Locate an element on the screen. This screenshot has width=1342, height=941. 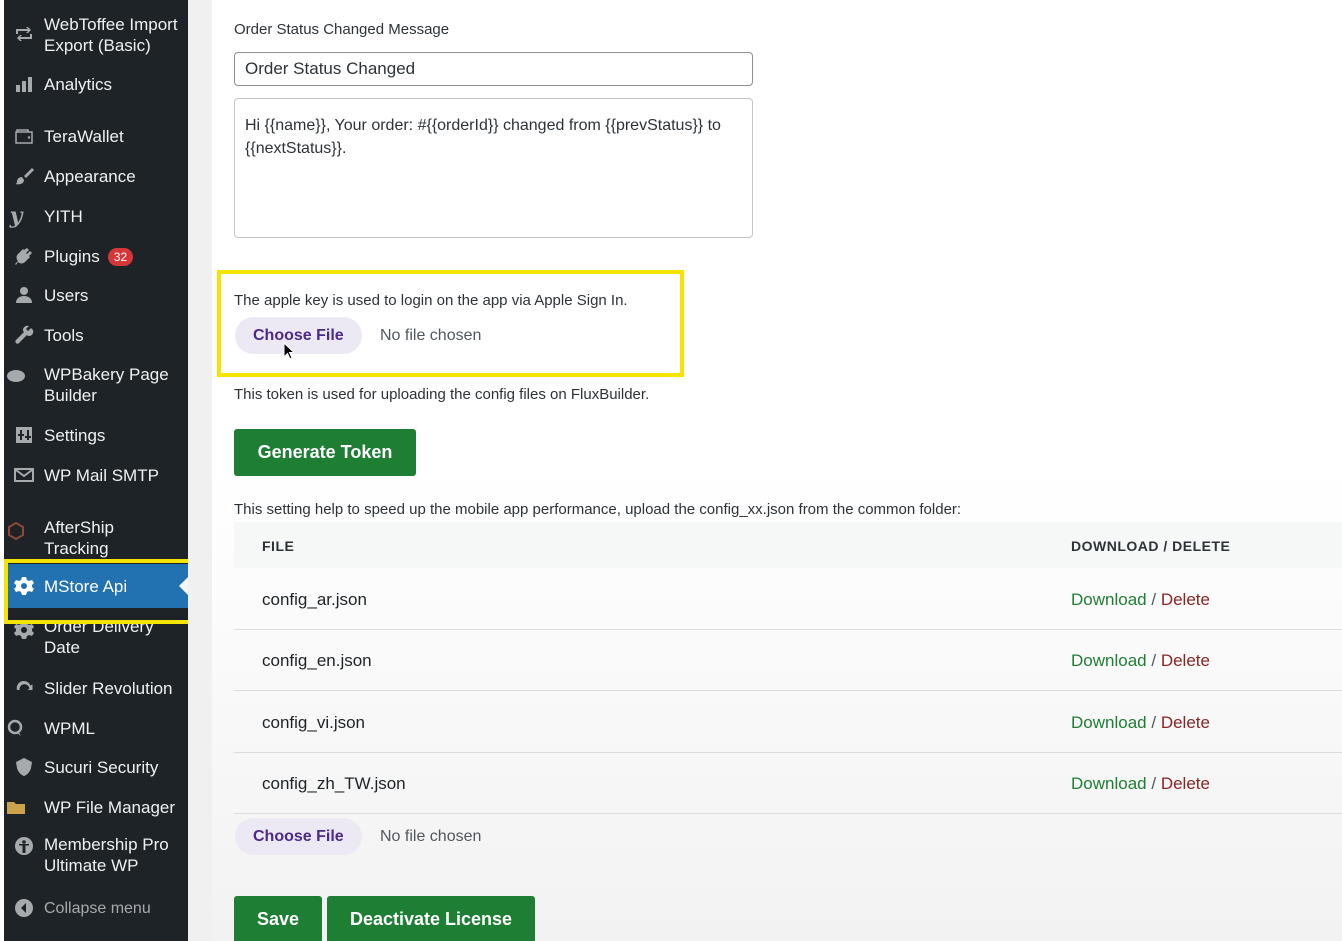
config-choose-file-button: Choose File is located at coordinates (298, 836).